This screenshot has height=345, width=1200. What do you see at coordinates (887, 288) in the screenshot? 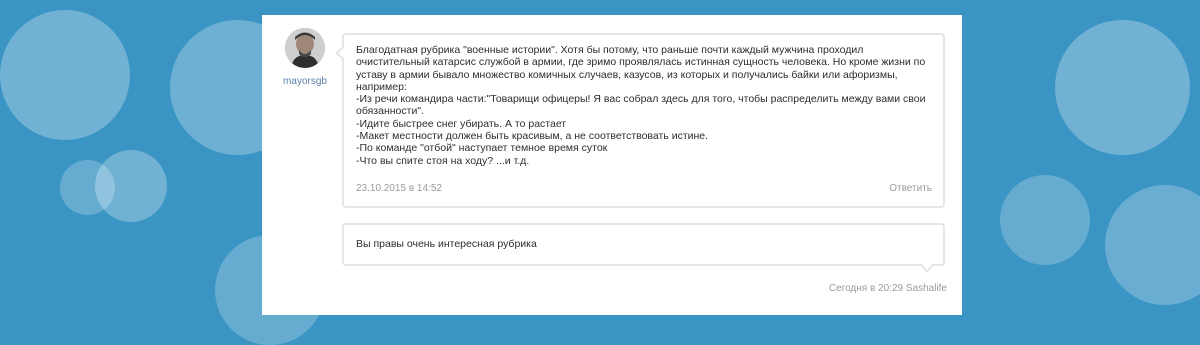
I see `reply-meta: Сегодня в 20:29 Sashalife` at bounding box center [887, 288].